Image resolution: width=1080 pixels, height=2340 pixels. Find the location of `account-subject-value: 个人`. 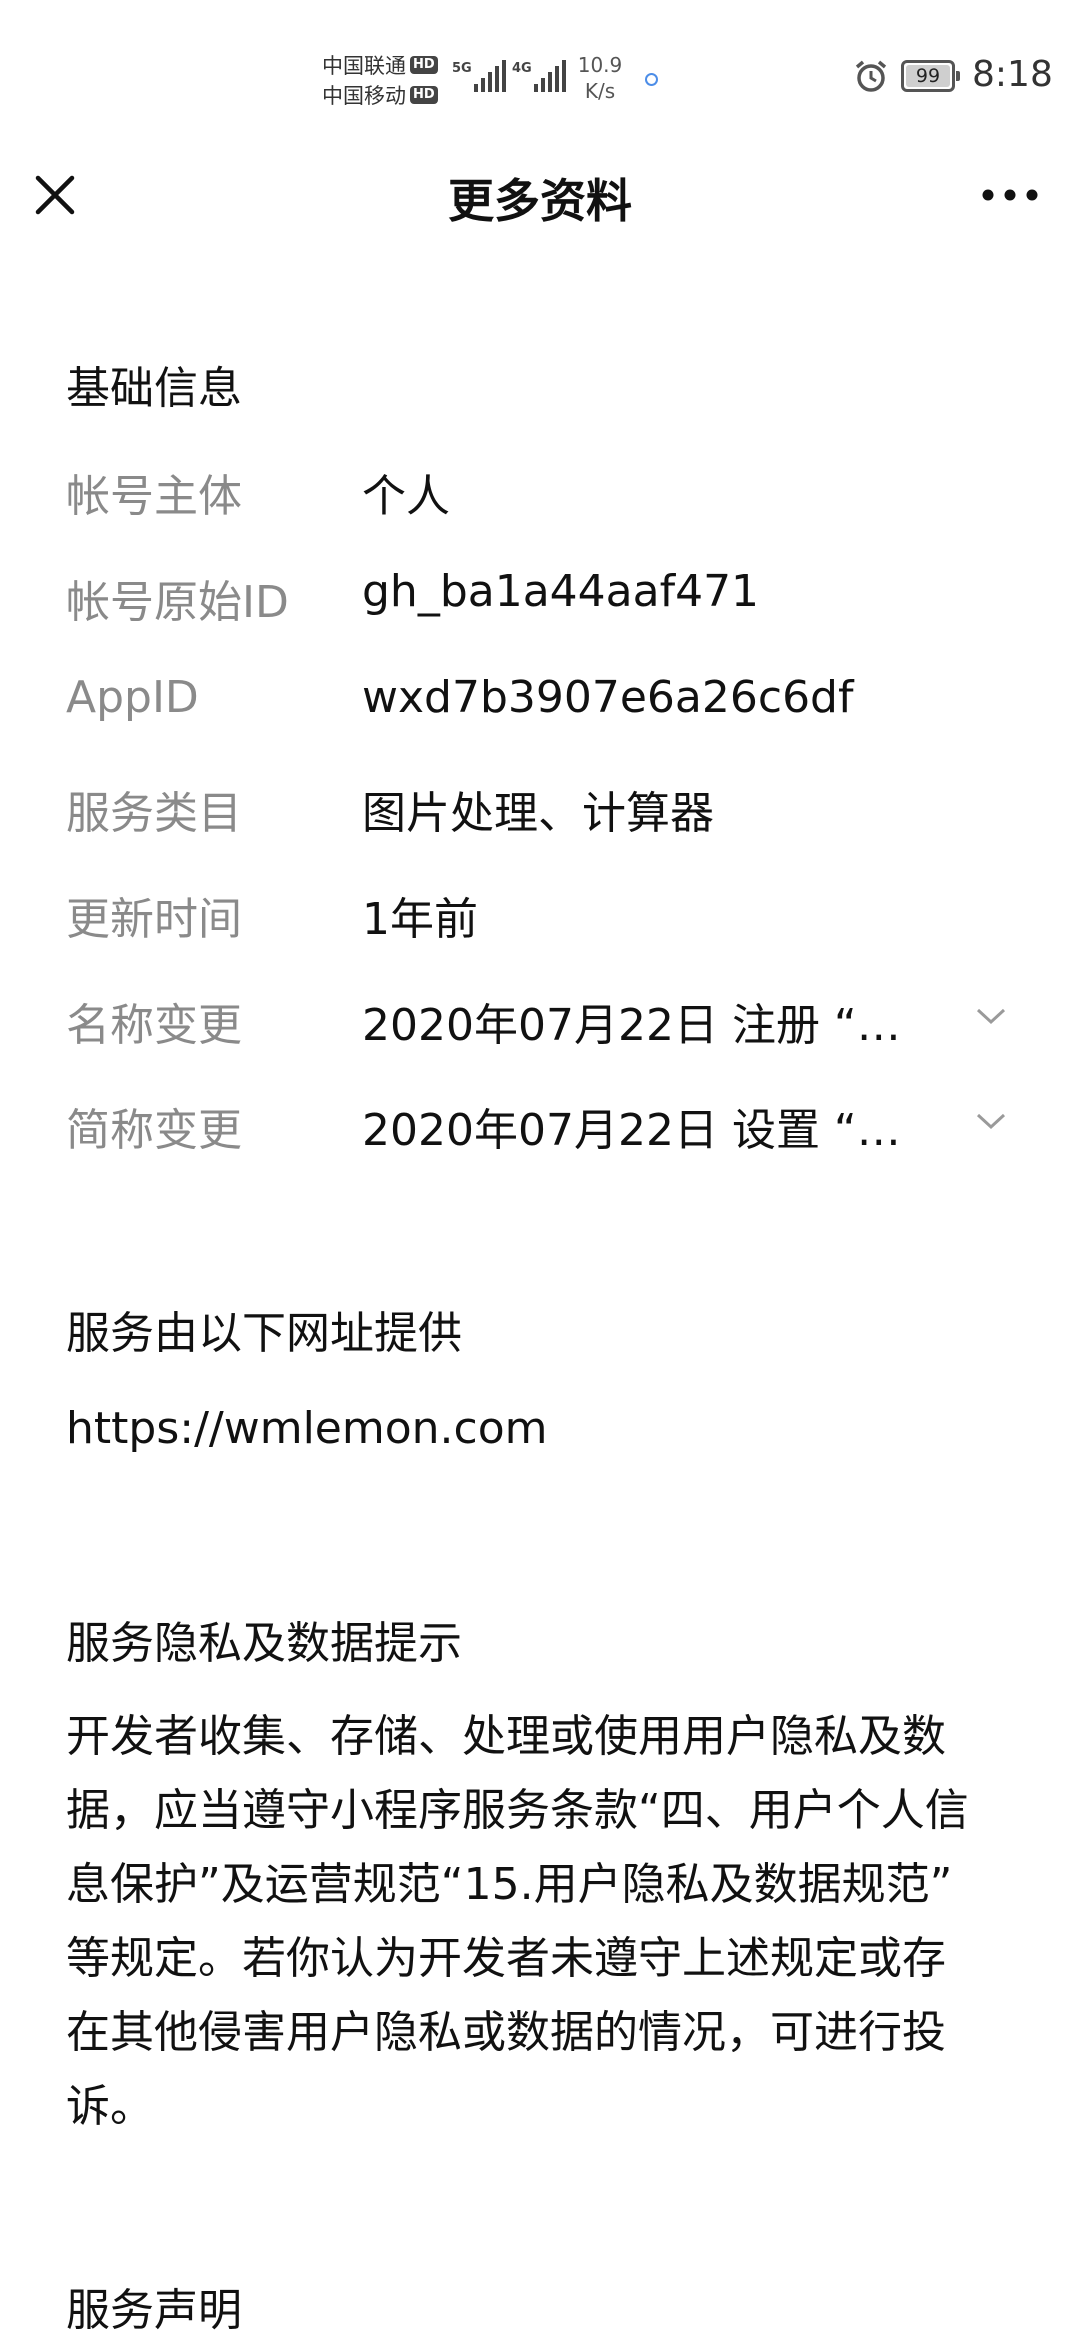

account-subject-value: 个人 is located at coordinates (406, 496).